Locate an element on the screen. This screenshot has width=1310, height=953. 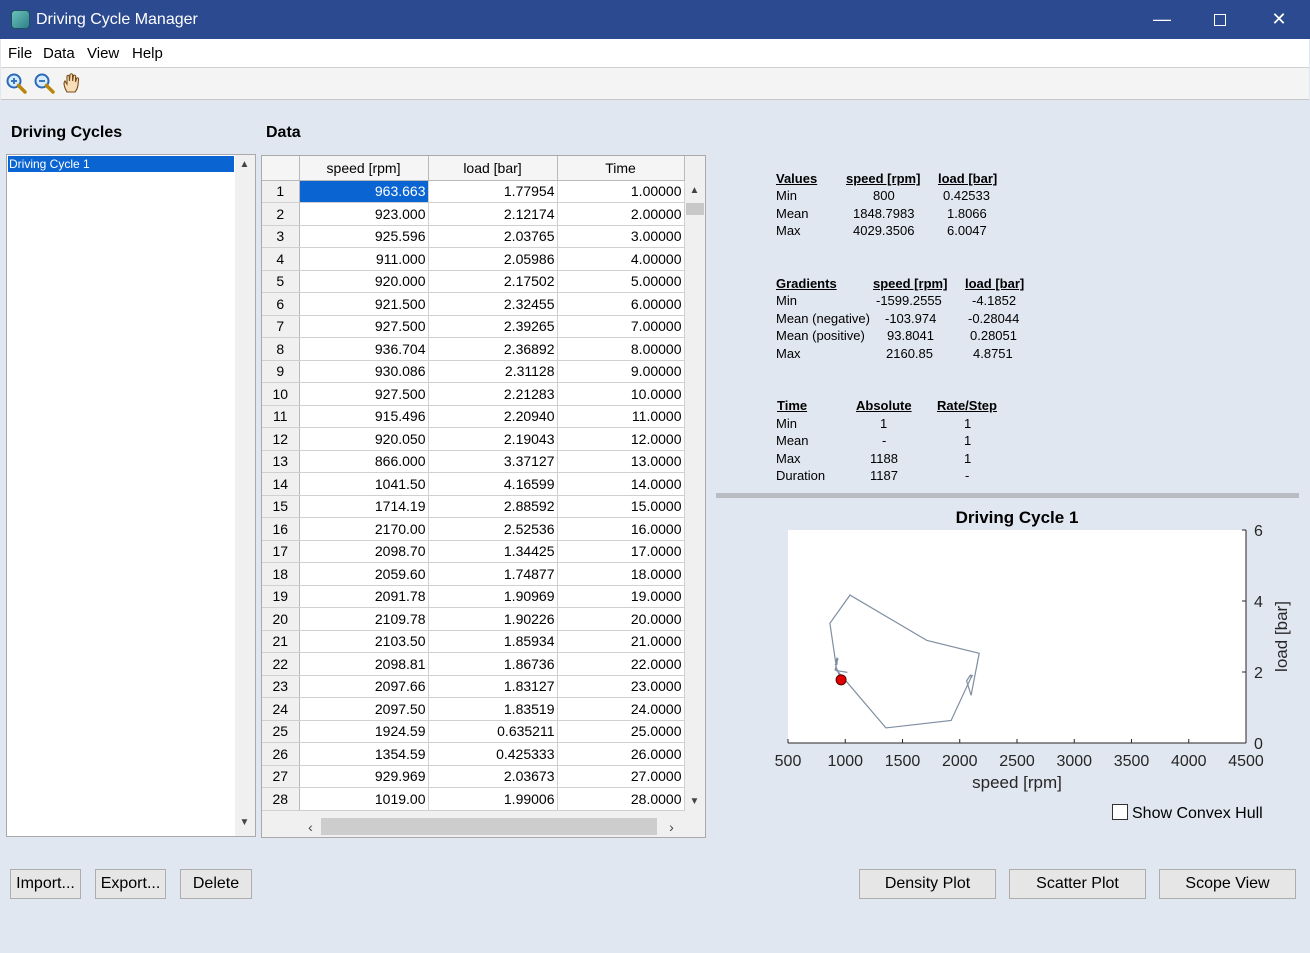
table-cell: 1.90969 is located at coordinates (493, 596).